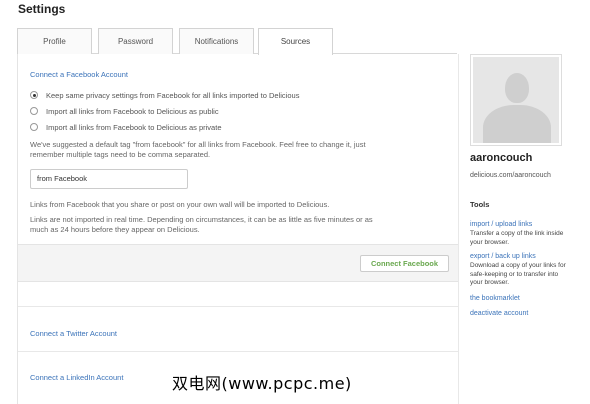 The height and width of the screenshot is (404, 590). I want to click on bookmarklet-link: the bookmarklet, so click(495, 298).